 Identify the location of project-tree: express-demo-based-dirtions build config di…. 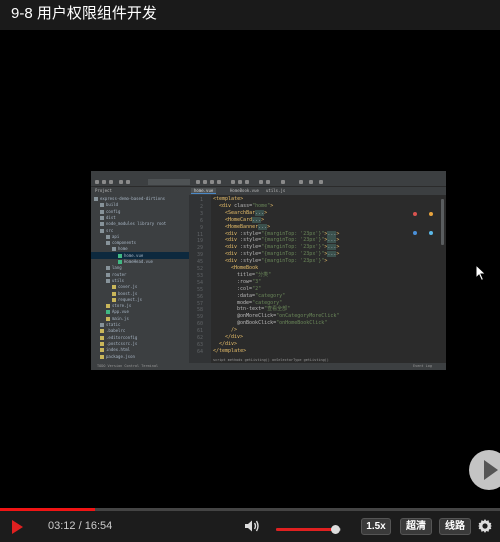
(140, 279).